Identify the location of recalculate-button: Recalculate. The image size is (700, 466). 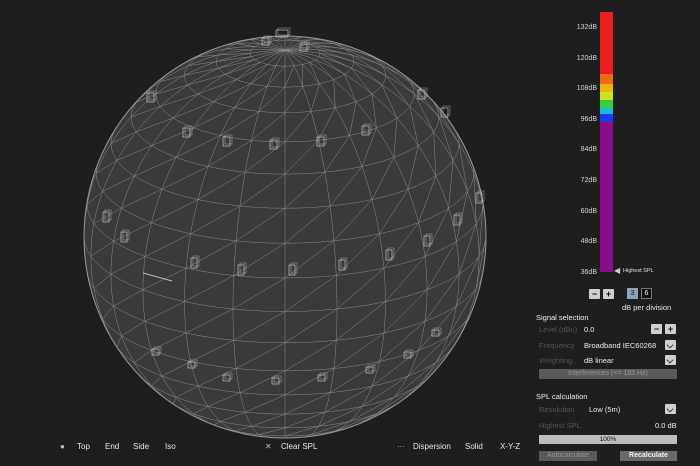
(648, 456).